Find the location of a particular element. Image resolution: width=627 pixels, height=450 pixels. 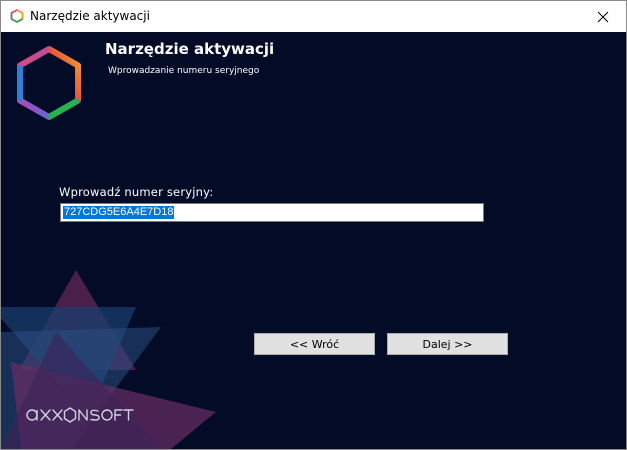

background-shapes is located at coordinates (108, 359).